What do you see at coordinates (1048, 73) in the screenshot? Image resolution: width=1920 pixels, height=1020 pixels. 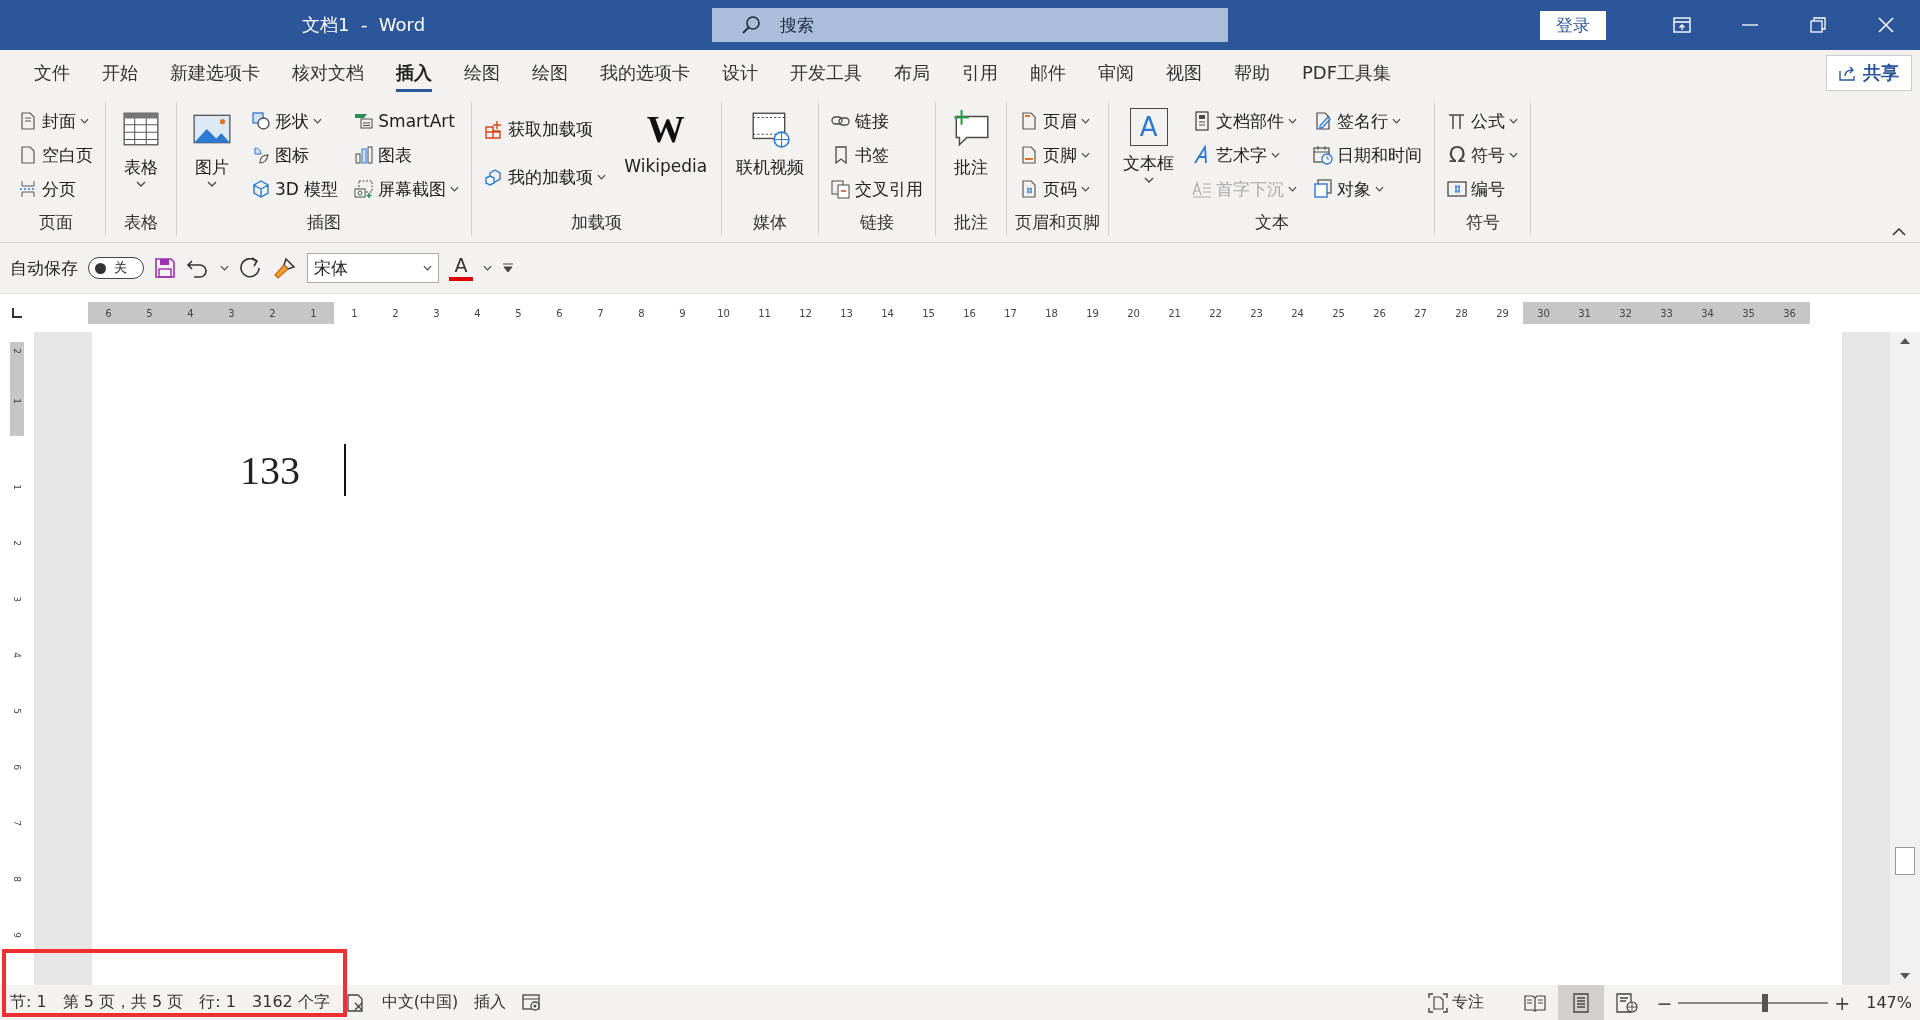 I see `ribbon-tab: 邮件` at bounding box center [1048, 73].